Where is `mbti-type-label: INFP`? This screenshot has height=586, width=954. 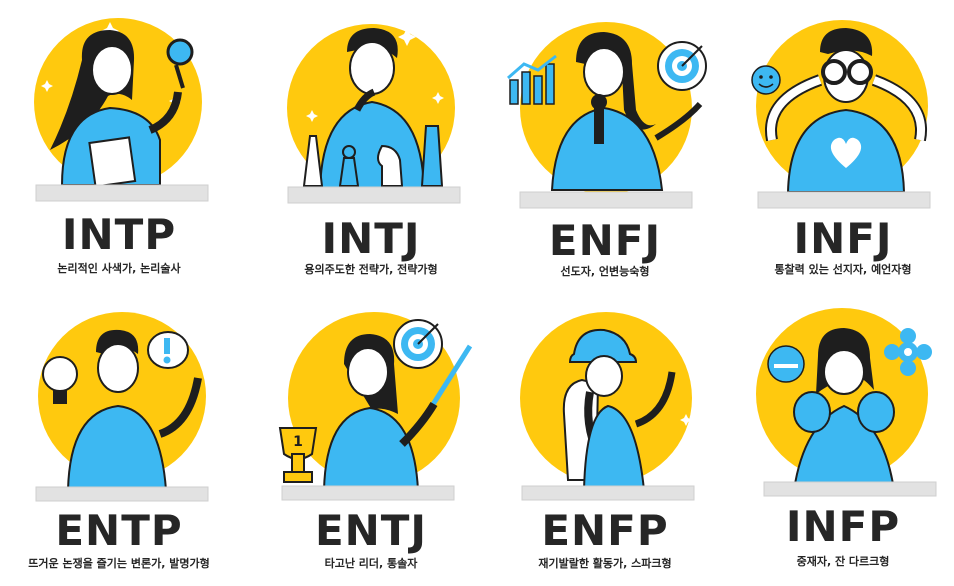 mbti-type-label: INFP is located at coordinates (843, 526).